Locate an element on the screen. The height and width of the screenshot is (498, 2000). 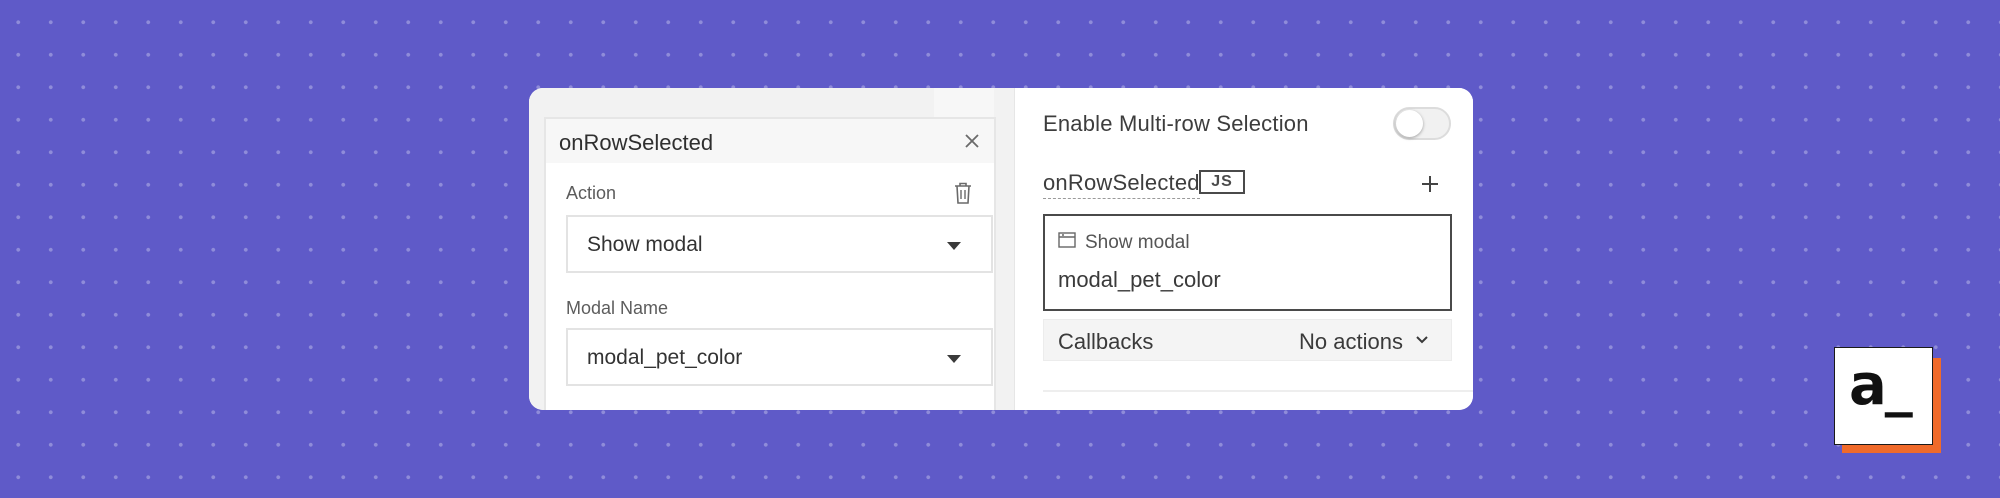
action-popup-title: onRowSelected is located at coordinates (636, 142).